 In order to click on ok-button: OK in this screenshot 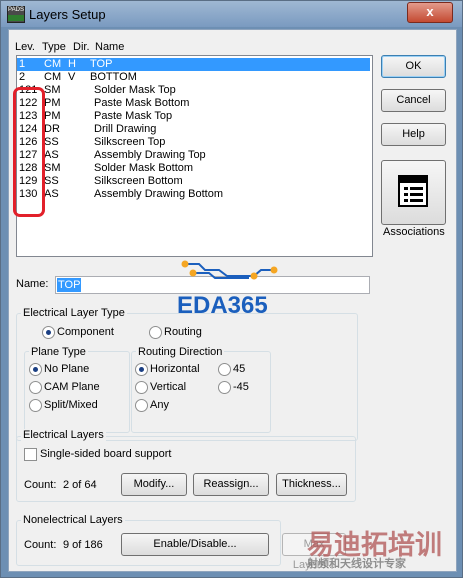, I will do `click(413, 66)`.